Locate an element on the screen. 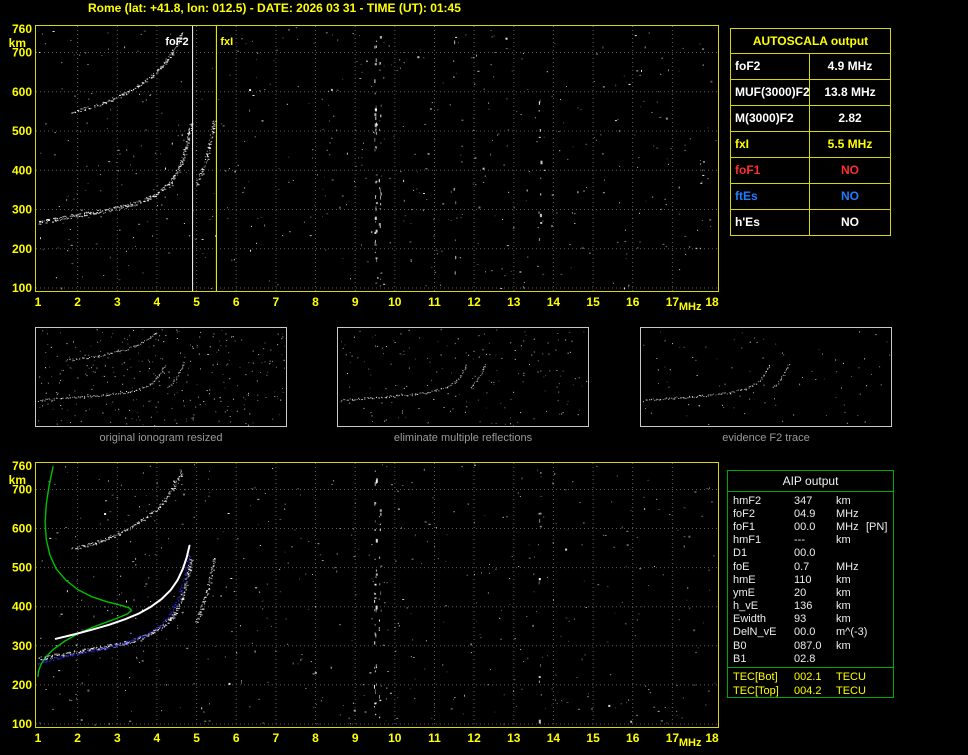  aip-param-name: foF2 is located at coordinates (744, 513).